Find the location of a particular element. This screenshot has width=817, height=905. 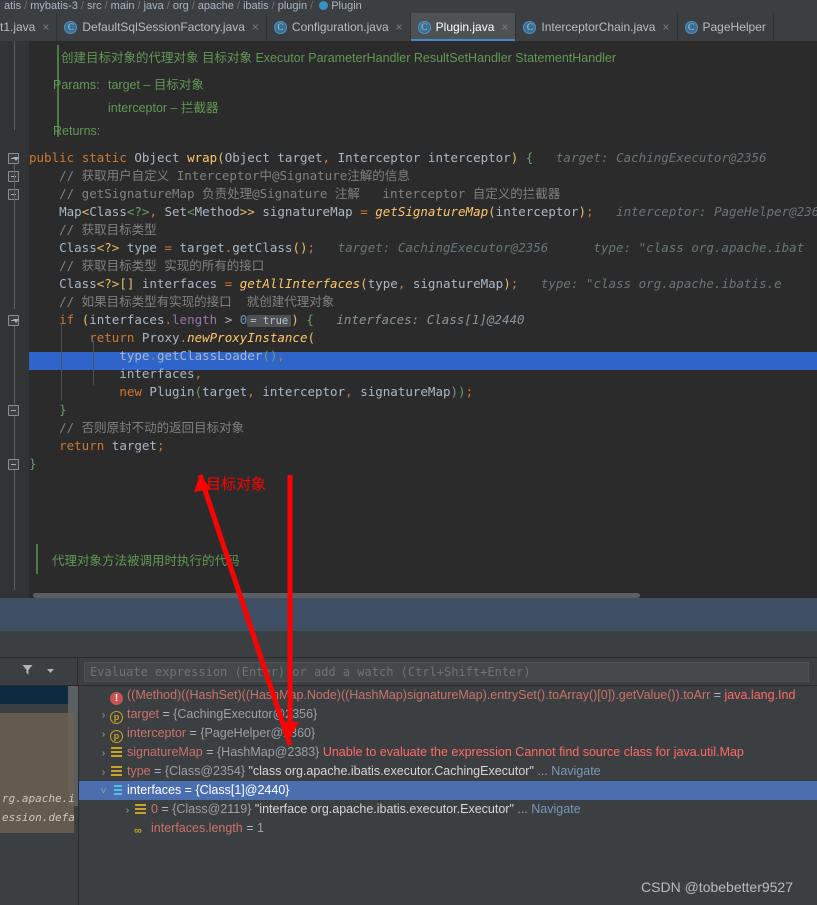

code-token: , is located at coordinates (281, 355).